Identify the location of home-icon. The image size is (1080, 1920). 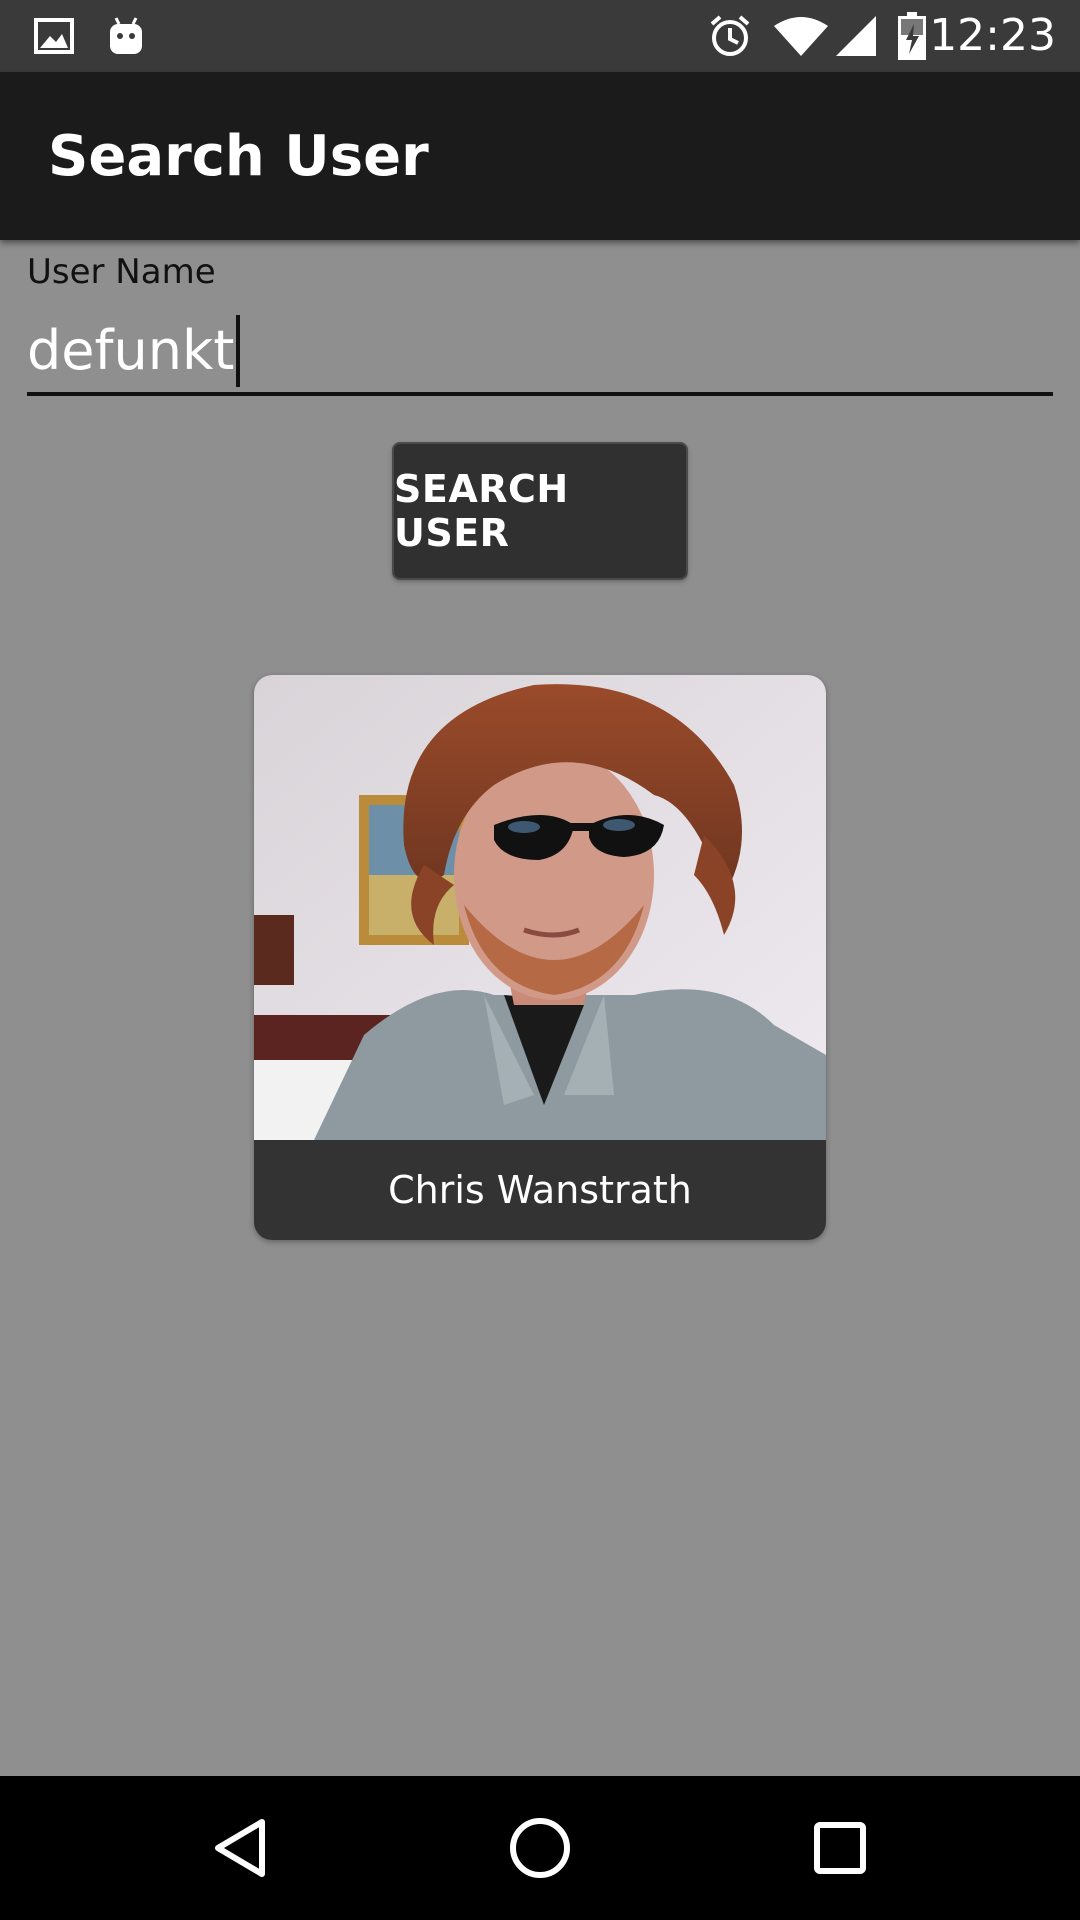
(540, 1848).